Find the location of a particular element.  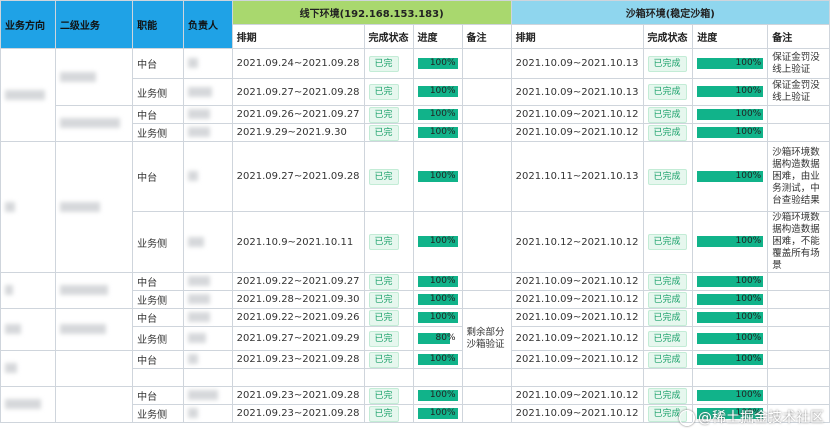

sandbox-schedule-header: 排期 is located at coordinates (577, 36).